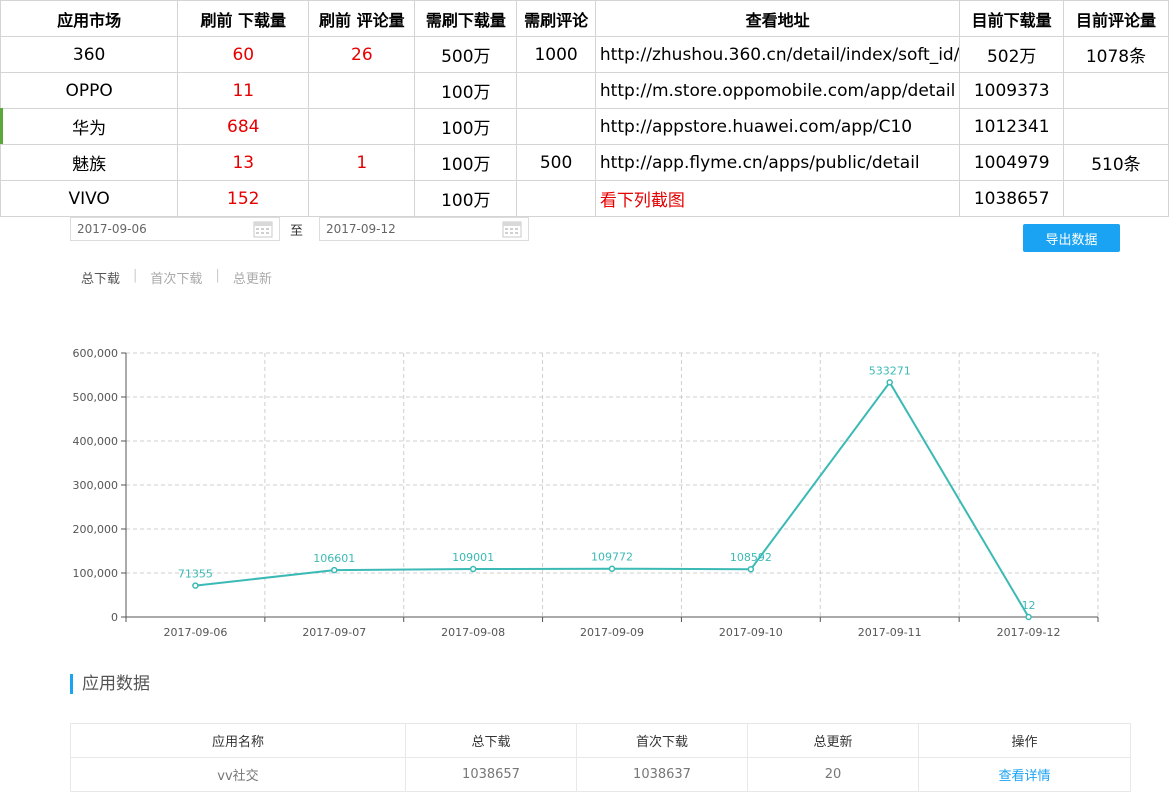 Image resolution: width=1169 pixels, height=793 pixels. What do you see at coordinates (114, 617) in the screenshot?
I see `y-tick-label: 0` at bounding box center [114, 617].